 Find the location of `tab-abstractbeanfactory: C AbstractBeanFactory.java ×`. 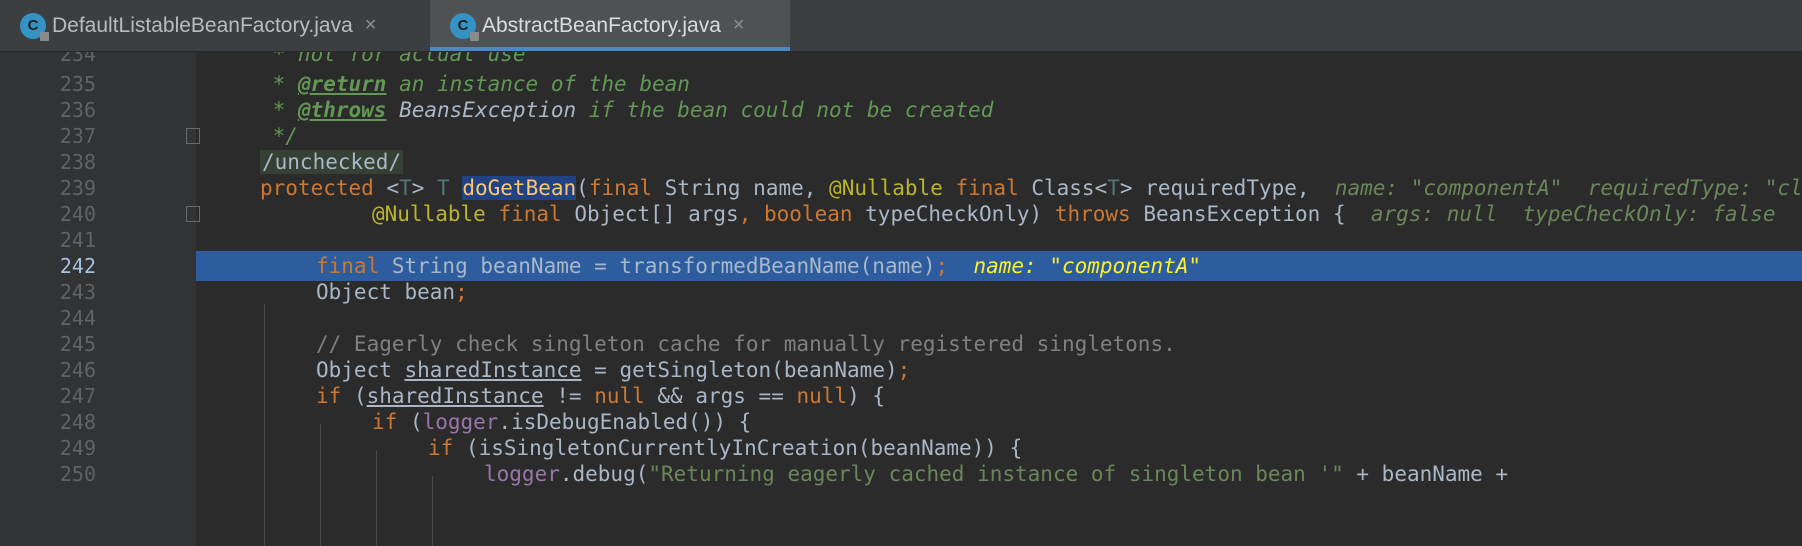

tab-abstractbeanfactory: C AbstractBeanFactory.java × is located at coordinates (610, 25).